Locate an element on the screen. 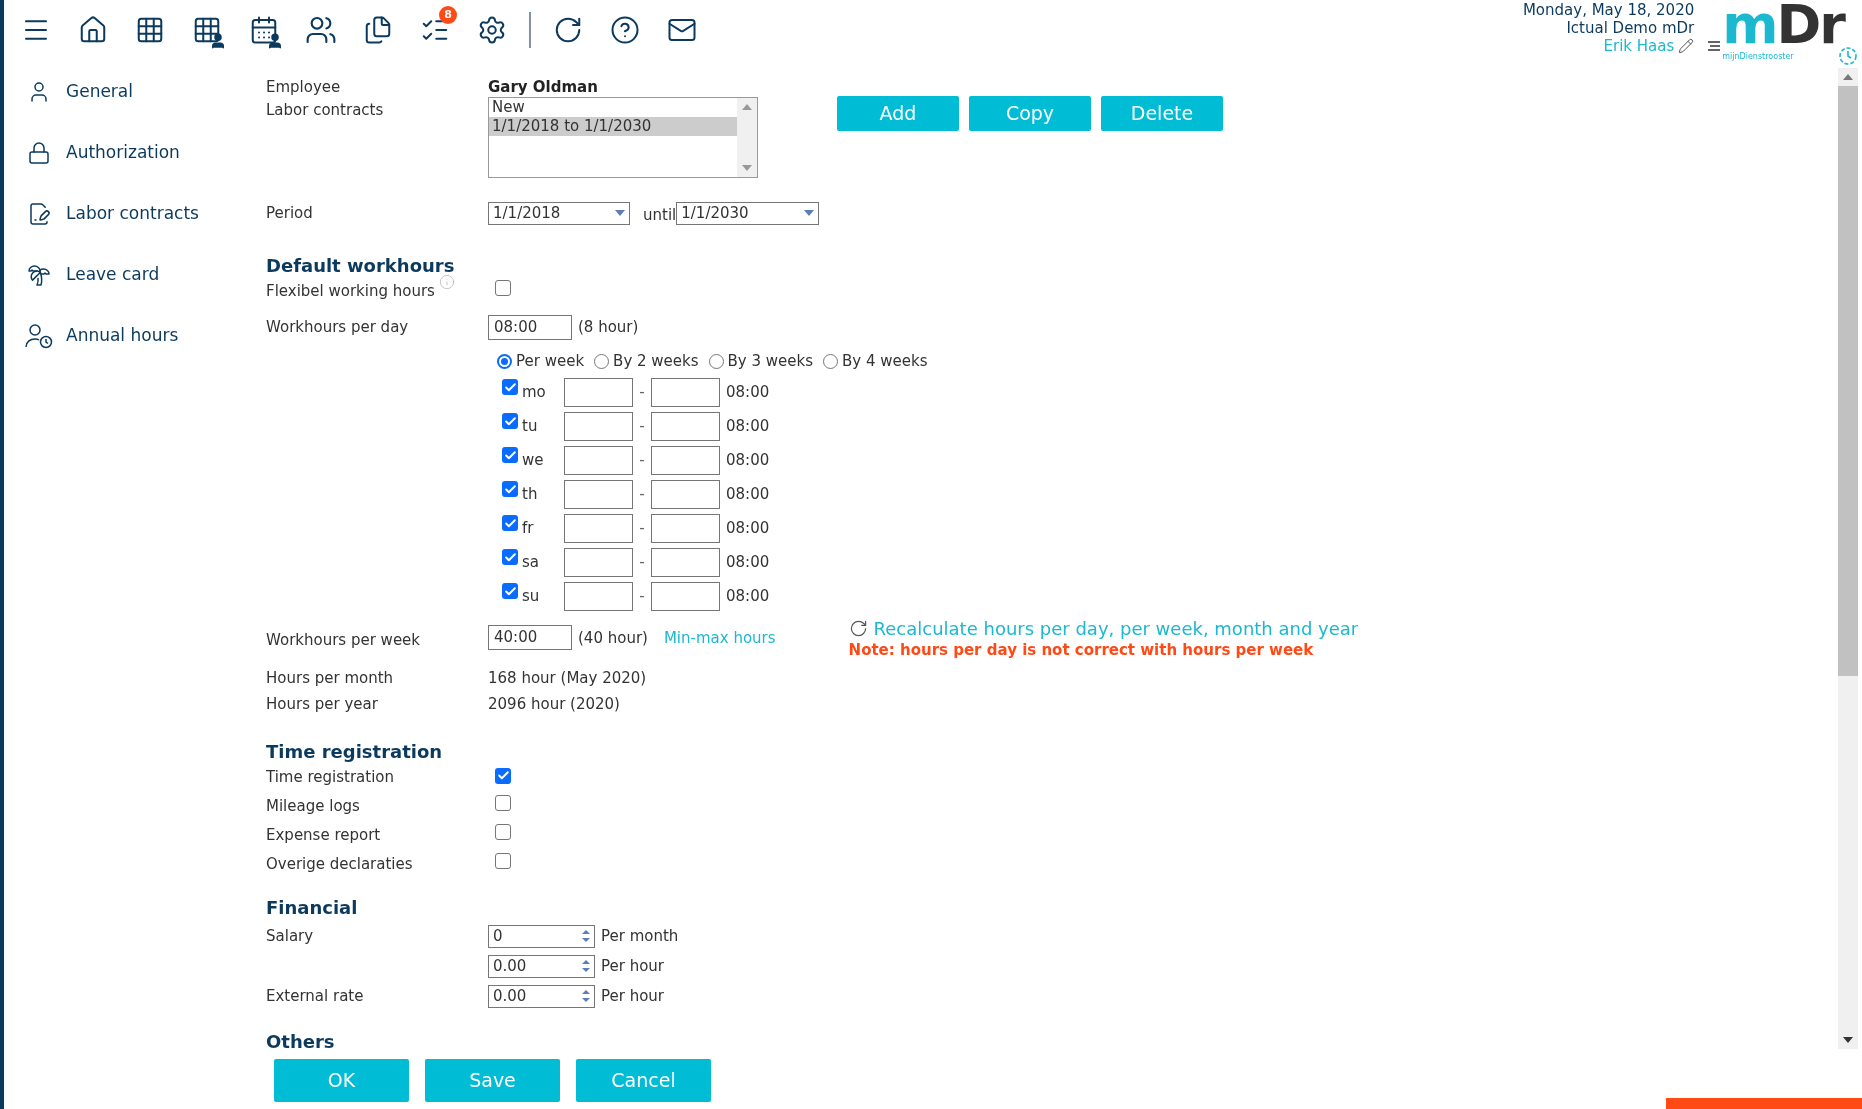 The height and width of the screenshot is (1109, 1862). number-field: 0 is located at coordinates (541, 936).